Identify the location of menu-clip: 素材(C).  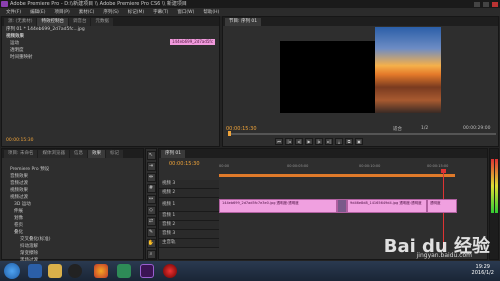
(87, 12).